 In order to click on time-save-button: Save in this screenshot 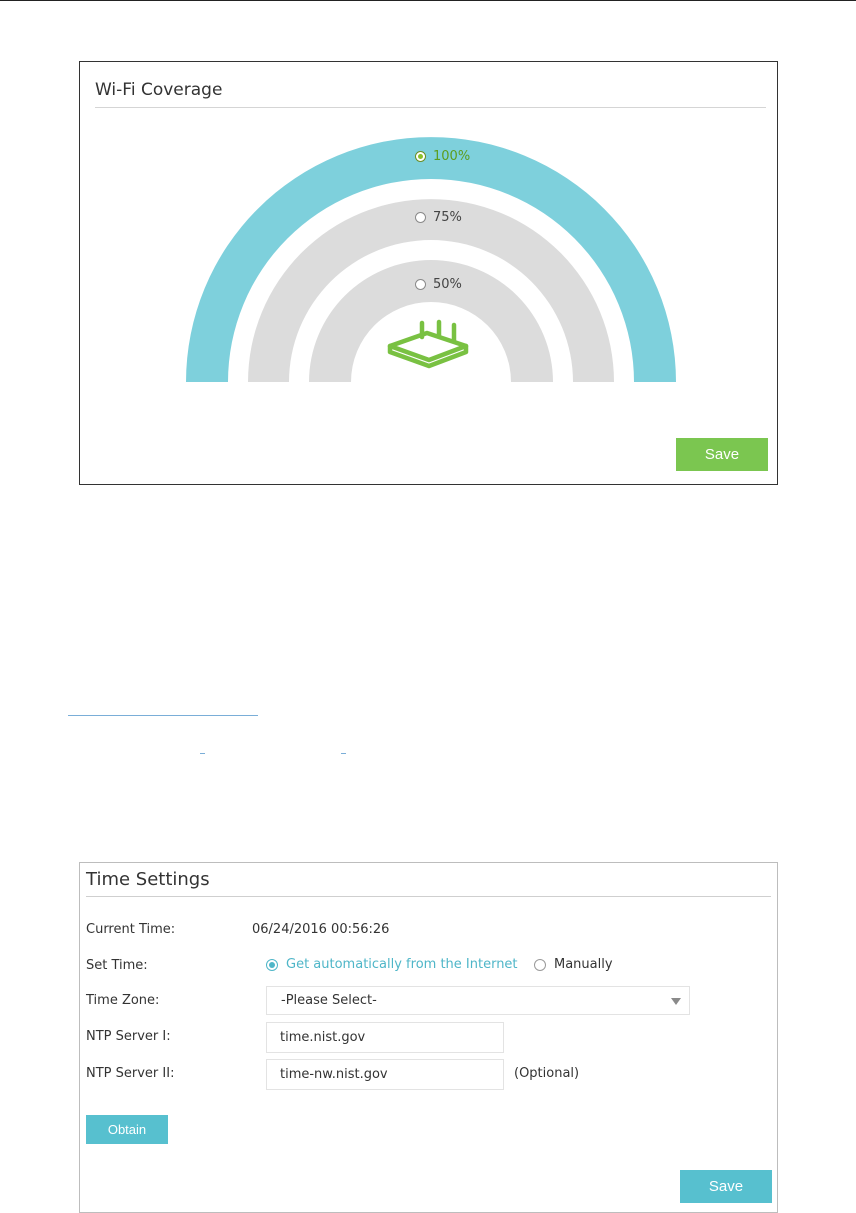, I will do `click(726, 1186)`.